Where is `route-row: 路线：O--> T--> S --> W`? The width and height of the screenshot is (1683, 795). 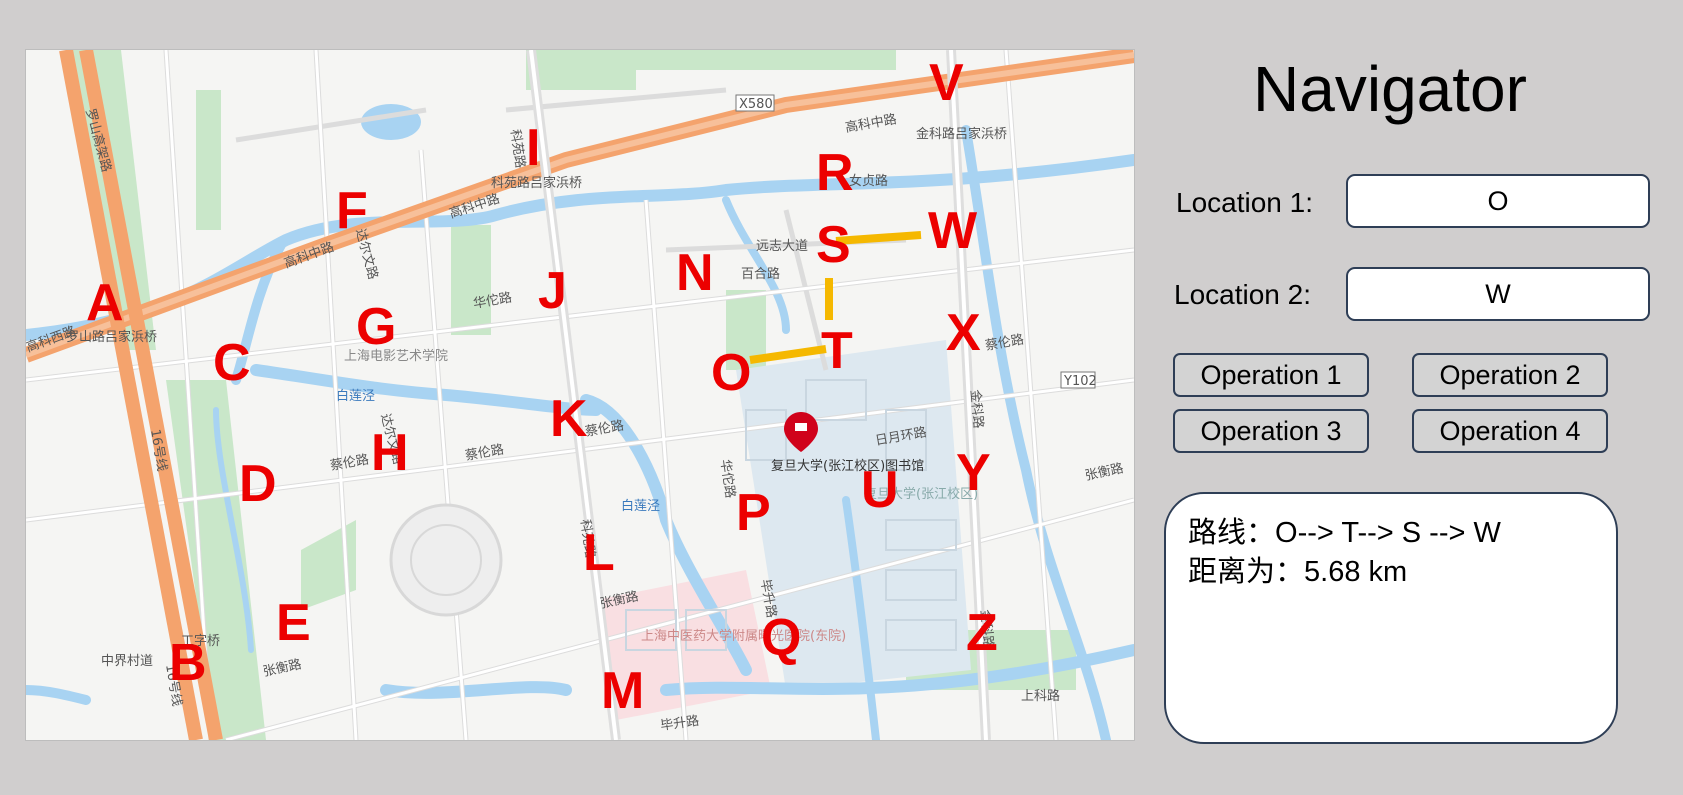 route-row: 路线：O--> T--> S --> W is located at coordinates (1402, 533).